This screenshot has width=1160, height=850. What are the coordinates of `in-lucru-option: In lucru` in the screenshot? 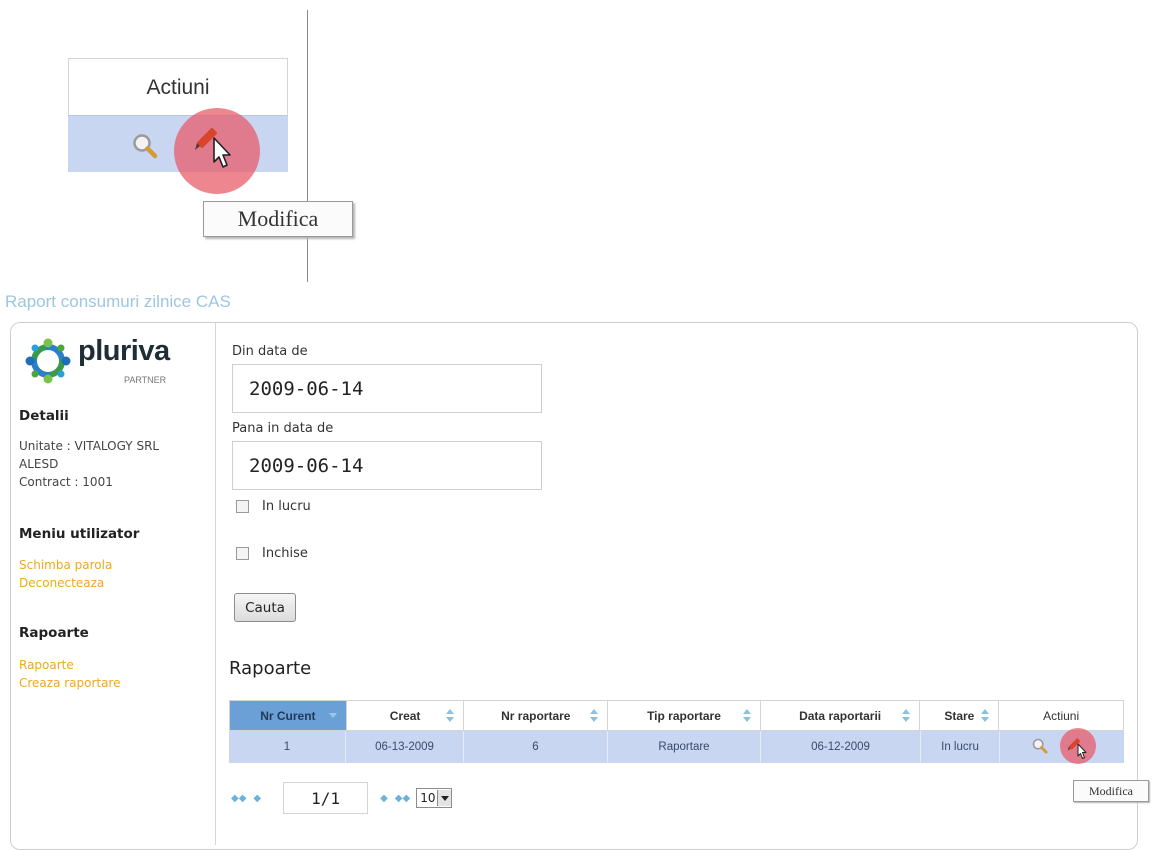 It's located at (273, 506).